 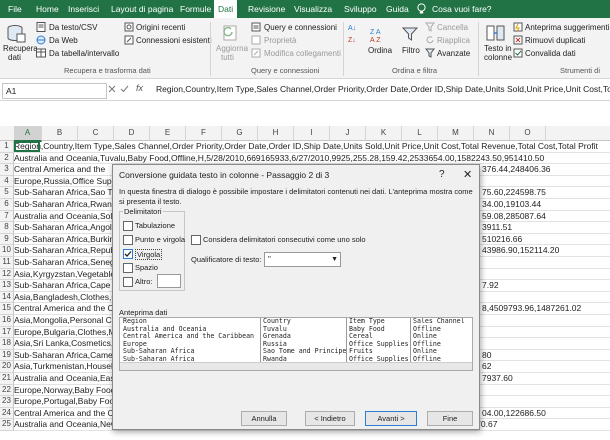 What do you see at coordinates (73, 27) in the screenshot?
I see `from-text-csv-button: Da testo/CSV` at bounding box center [73, 27].